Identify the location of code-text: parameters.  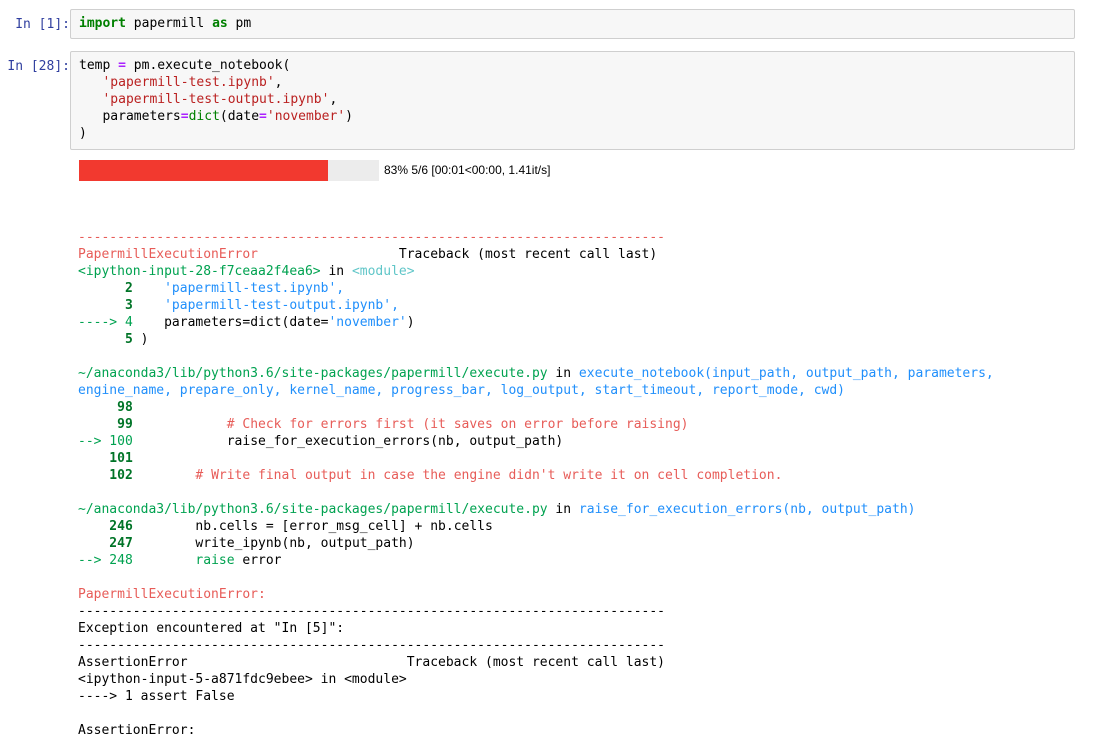
(141, 116).